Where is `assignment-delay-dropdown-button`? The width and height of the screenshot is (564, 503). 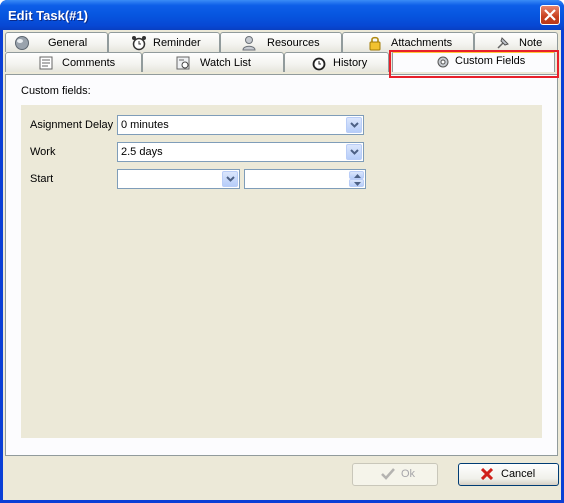 assignment-delay-dropdown-button is located at coordinates (354, 125).